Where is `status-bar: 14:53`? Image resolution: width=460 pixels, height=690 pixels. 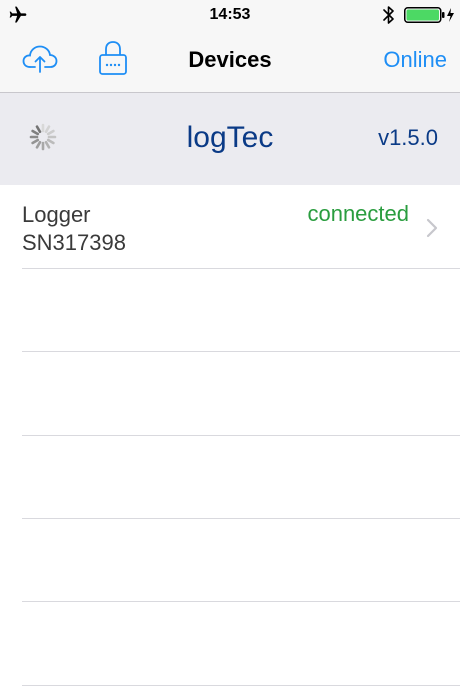 status-bar: 14:53 is located at coordinates (230, 15).